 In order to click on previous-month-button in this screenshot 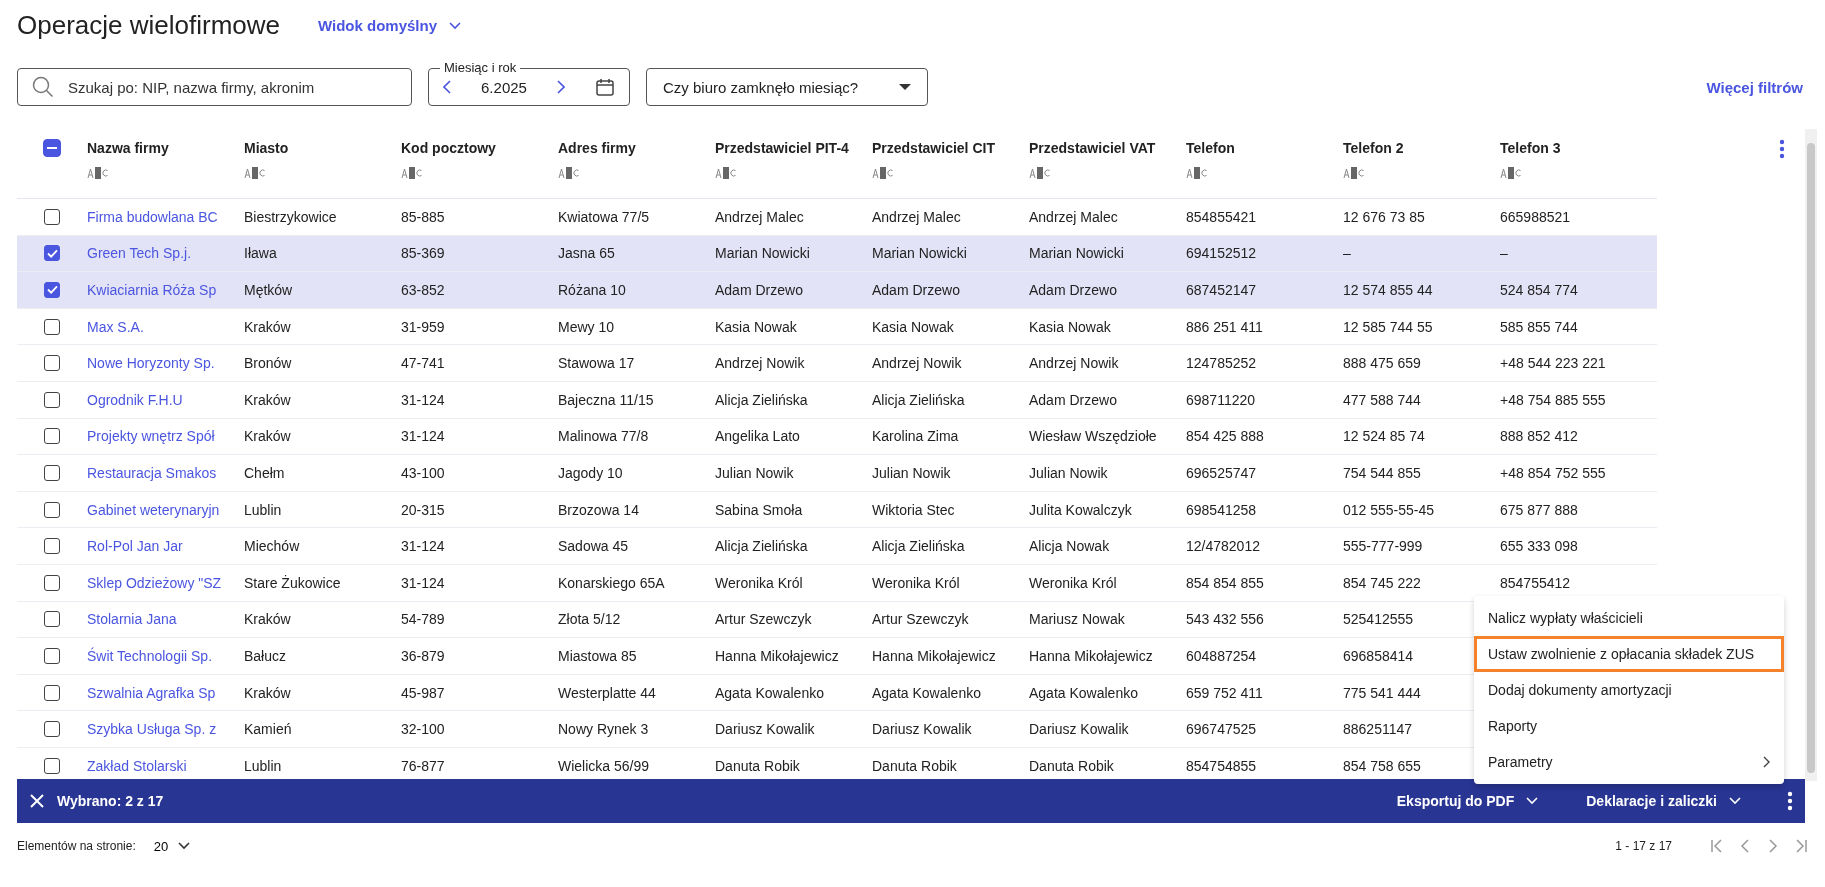, I will do `click(447, 87)`.